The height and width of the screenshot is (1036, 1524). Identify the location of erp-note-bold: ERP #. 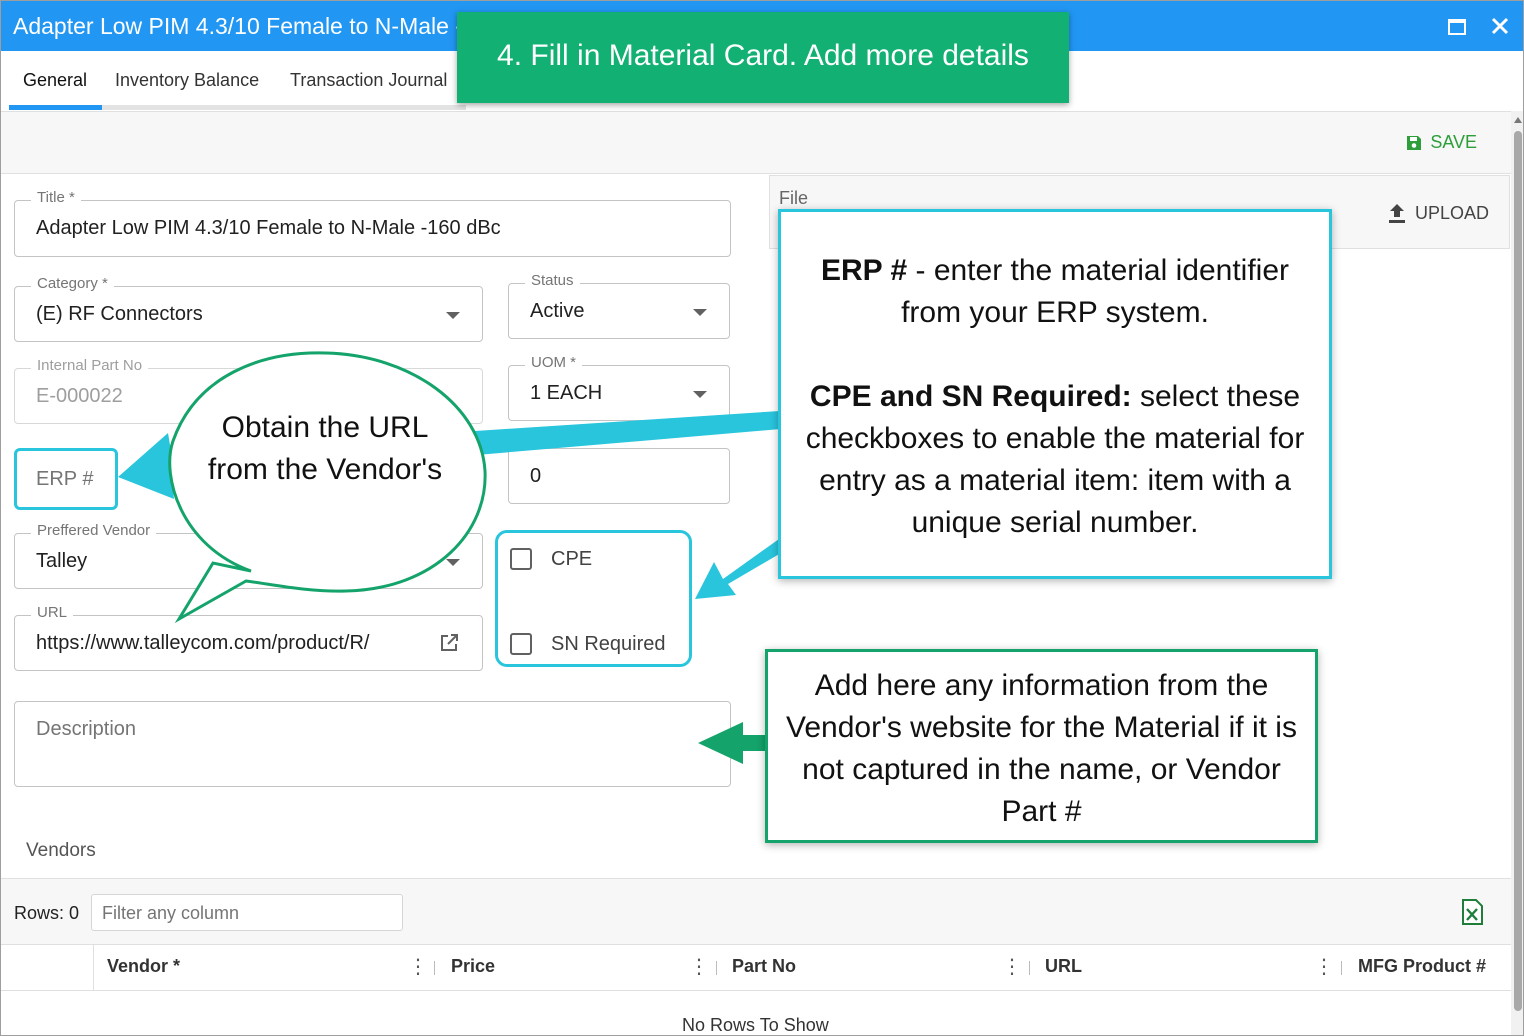
(864, 270).